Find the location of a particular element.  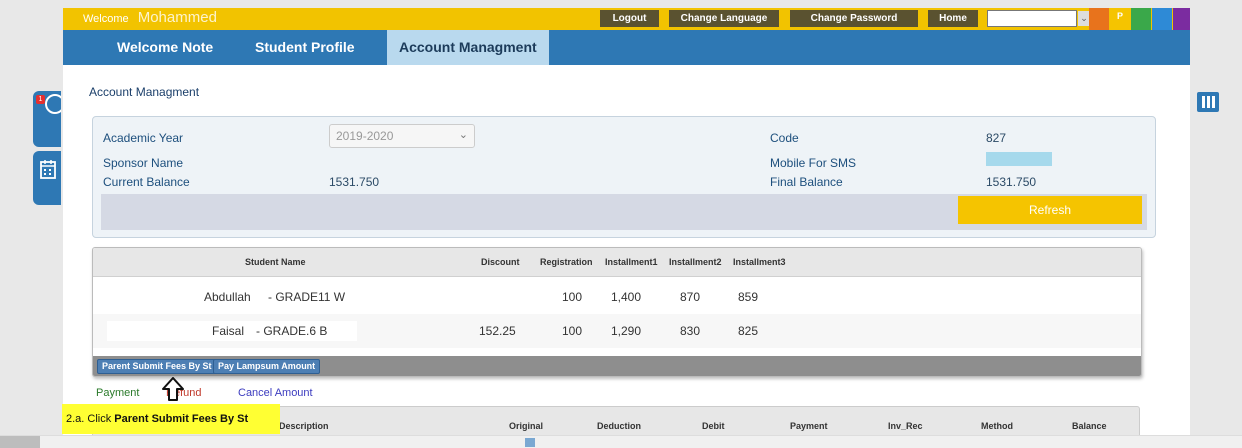

header-student-name: Student Name is located at coordinates (275, 262).